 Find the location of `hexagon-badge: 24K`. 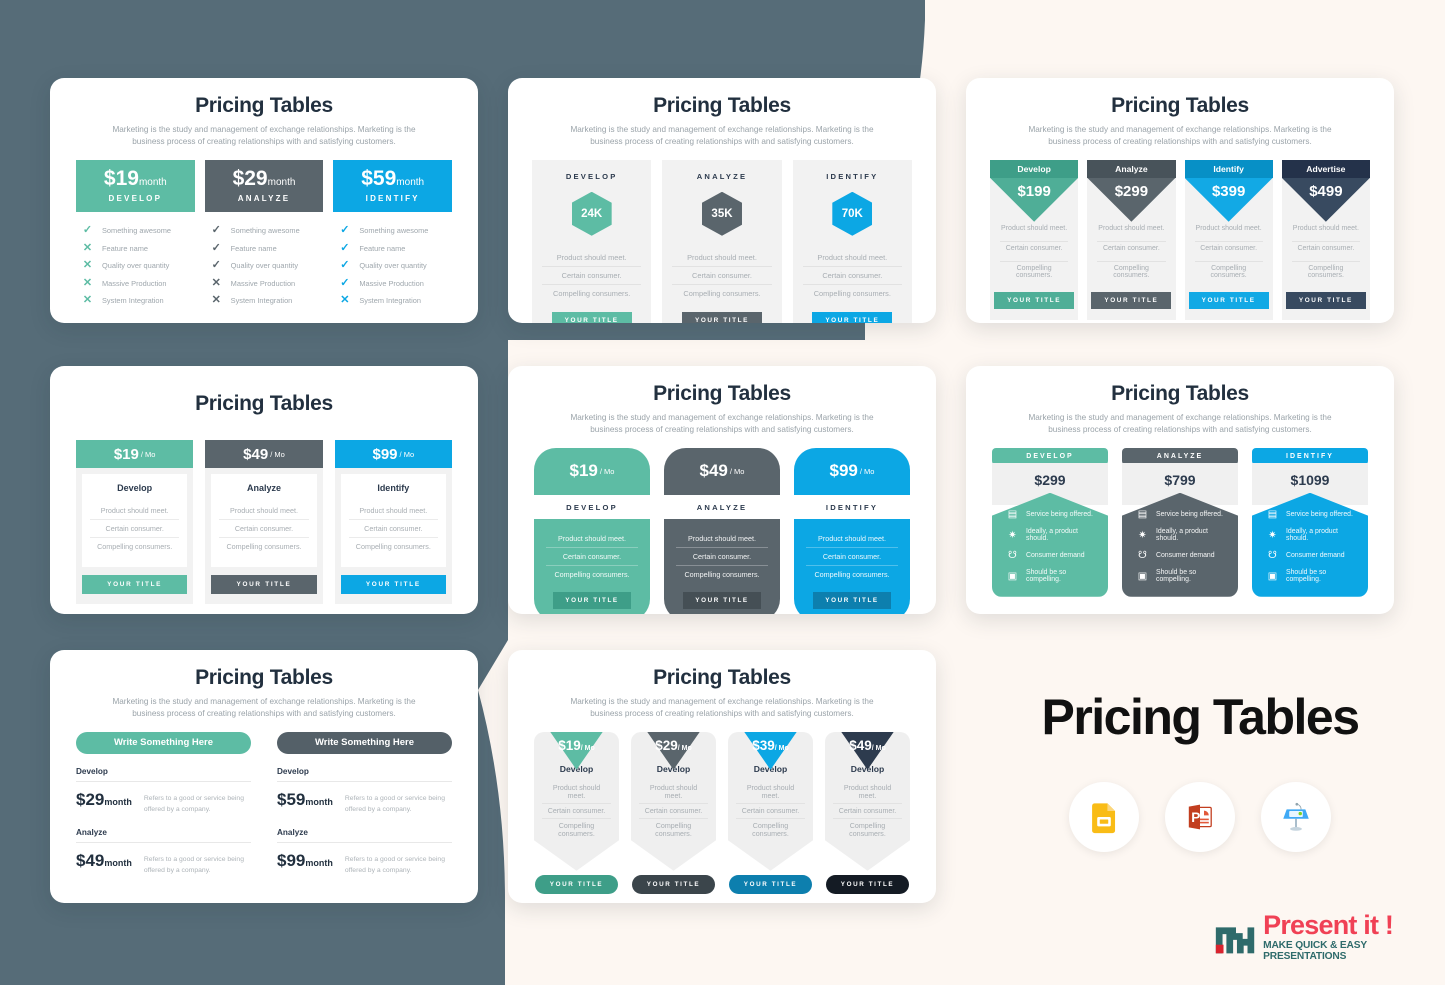

hexagon-badge: 24K is located at coordinates (591, 213).